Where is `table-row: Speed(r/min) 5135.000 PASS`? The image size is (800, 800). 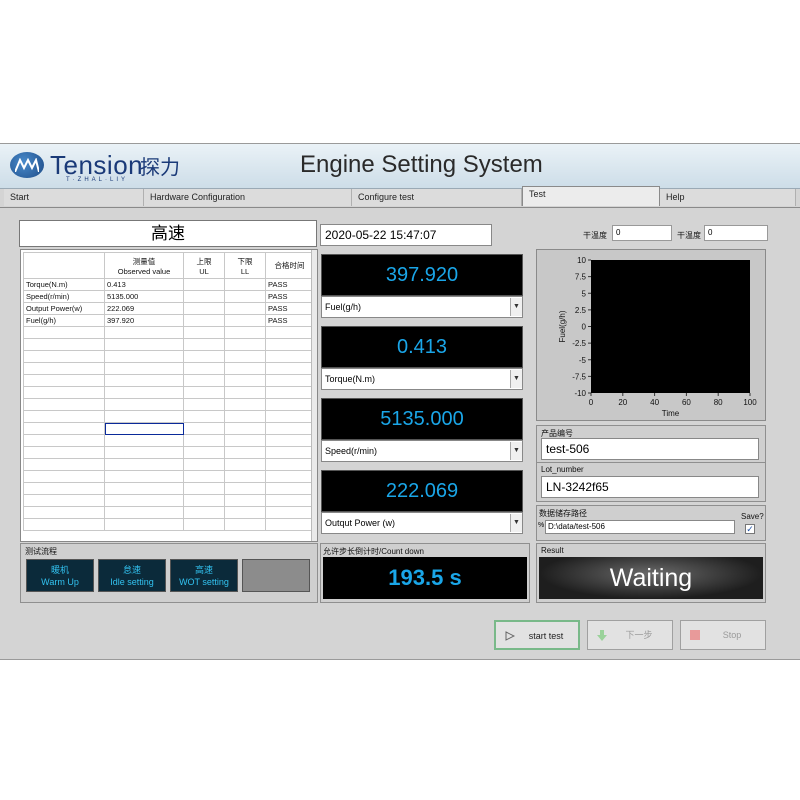 table-row: Speed(r/min) 5135.000 PASS is located at coordinates (168, 296).